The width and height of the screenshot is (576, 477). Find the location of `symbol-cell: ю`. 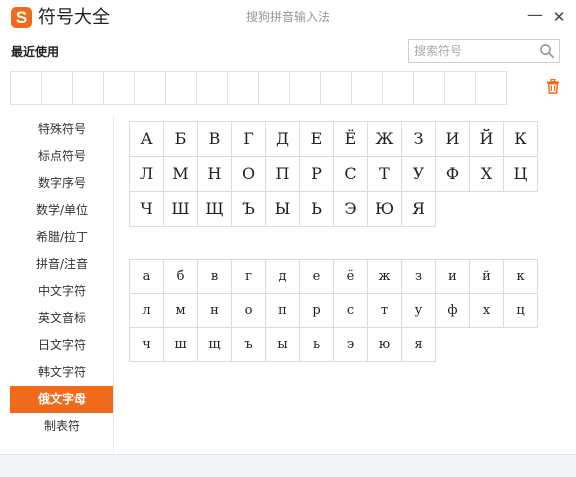

symbol-cell: ю is located at coordinates (385, 345).